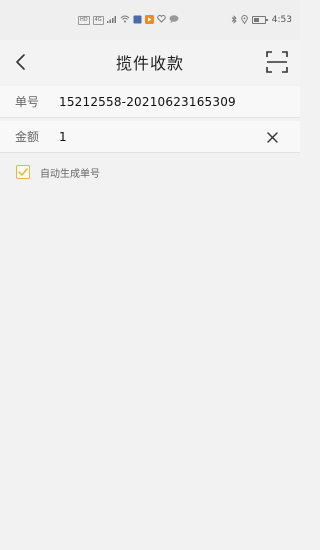 The height and width of the screenshot is (550, 320). What do you see at coordinates (125, 20) in the screenshot?
I see `wifi-icon` at bounding box center [125, 20].